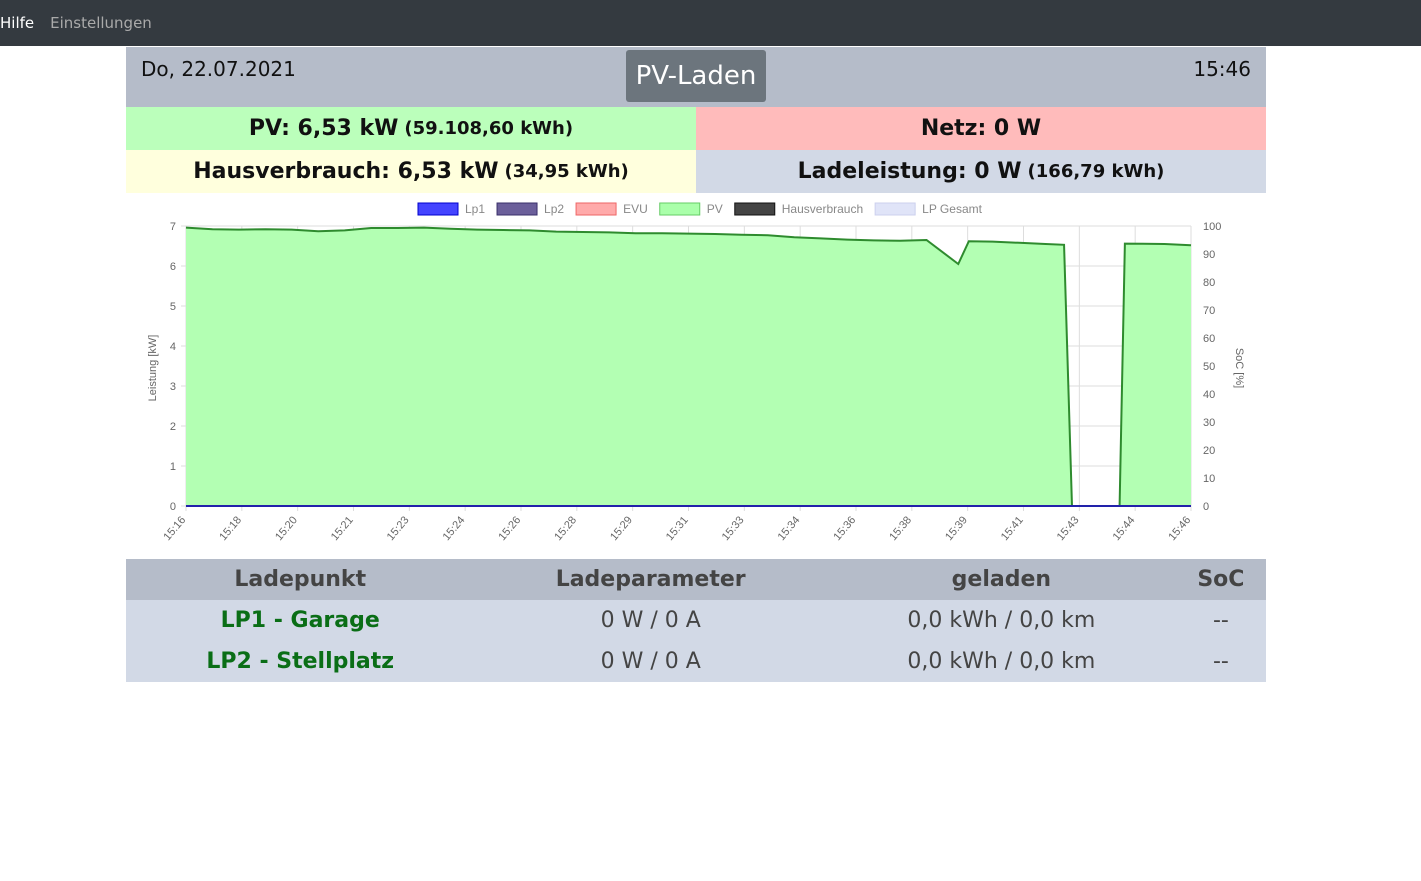 This screenshot has width=1421, height=881. I want to click on x-tick-label: 15:28, so click(565, 528).